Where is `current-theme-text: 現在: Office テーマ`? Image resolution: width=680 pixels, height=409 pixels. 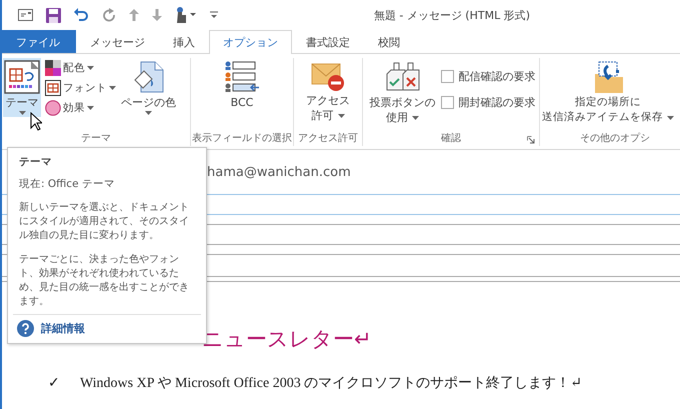 current-theme-text: 現在: Office テーマ is located at coordinates (67, 184).